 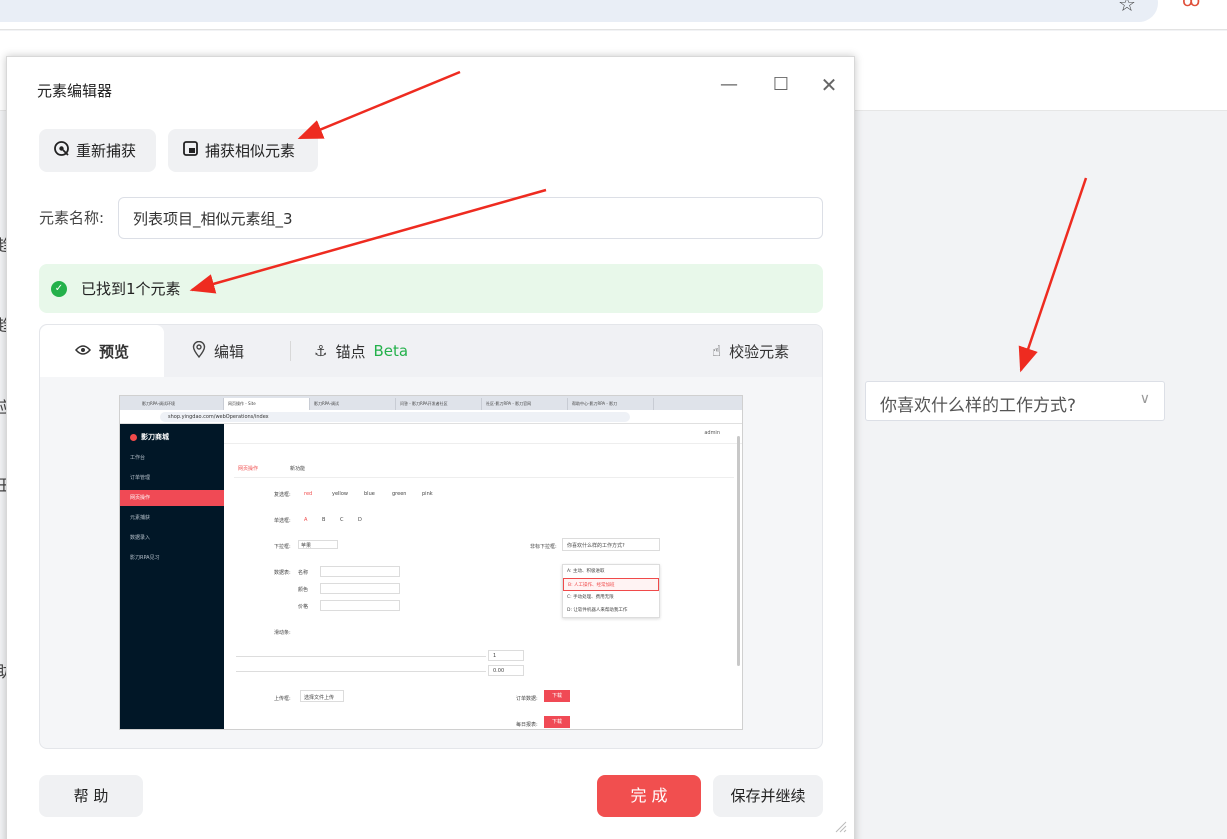 I want to click on preview-option: yellow, so click(x=340, y=494).